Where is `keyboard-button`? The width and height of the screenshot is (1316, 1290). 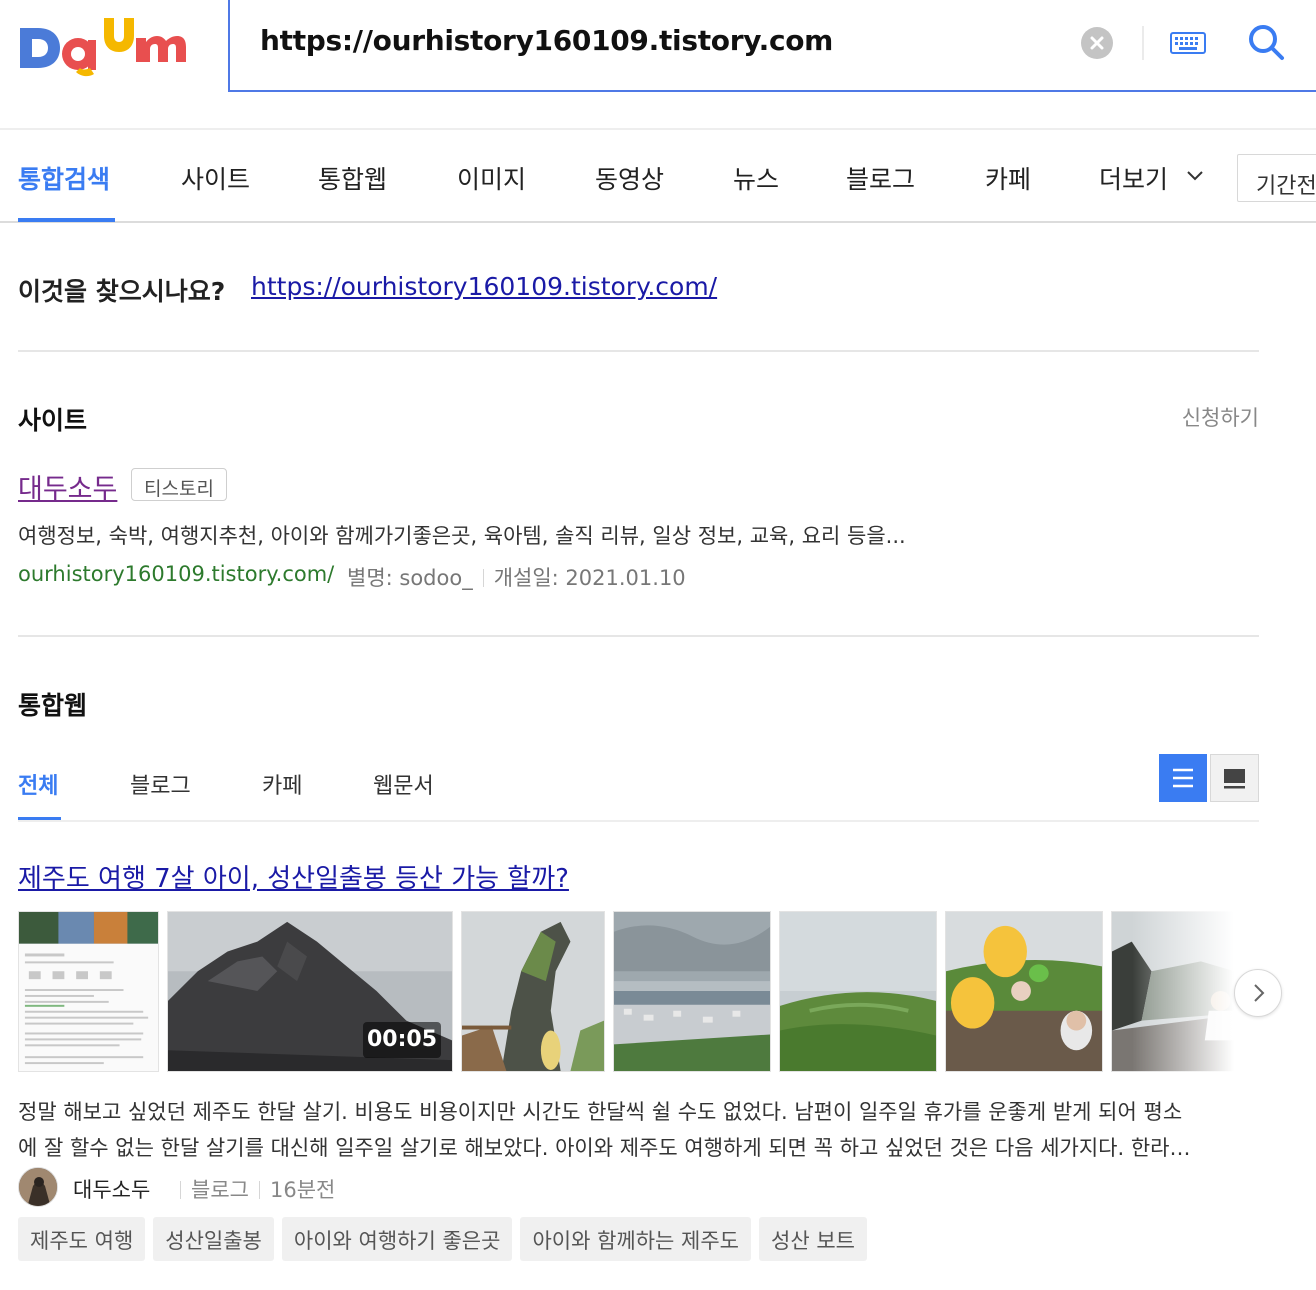 keyboard-button is located at coordinates (1188, 43).